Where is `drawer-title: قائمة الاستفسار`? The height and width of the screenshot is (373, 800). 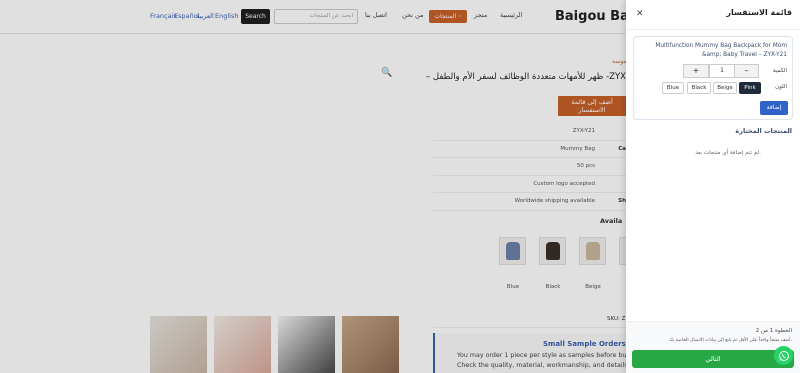
drawer-title: قائمة الاستفسار is located at coordinates (759, 12).